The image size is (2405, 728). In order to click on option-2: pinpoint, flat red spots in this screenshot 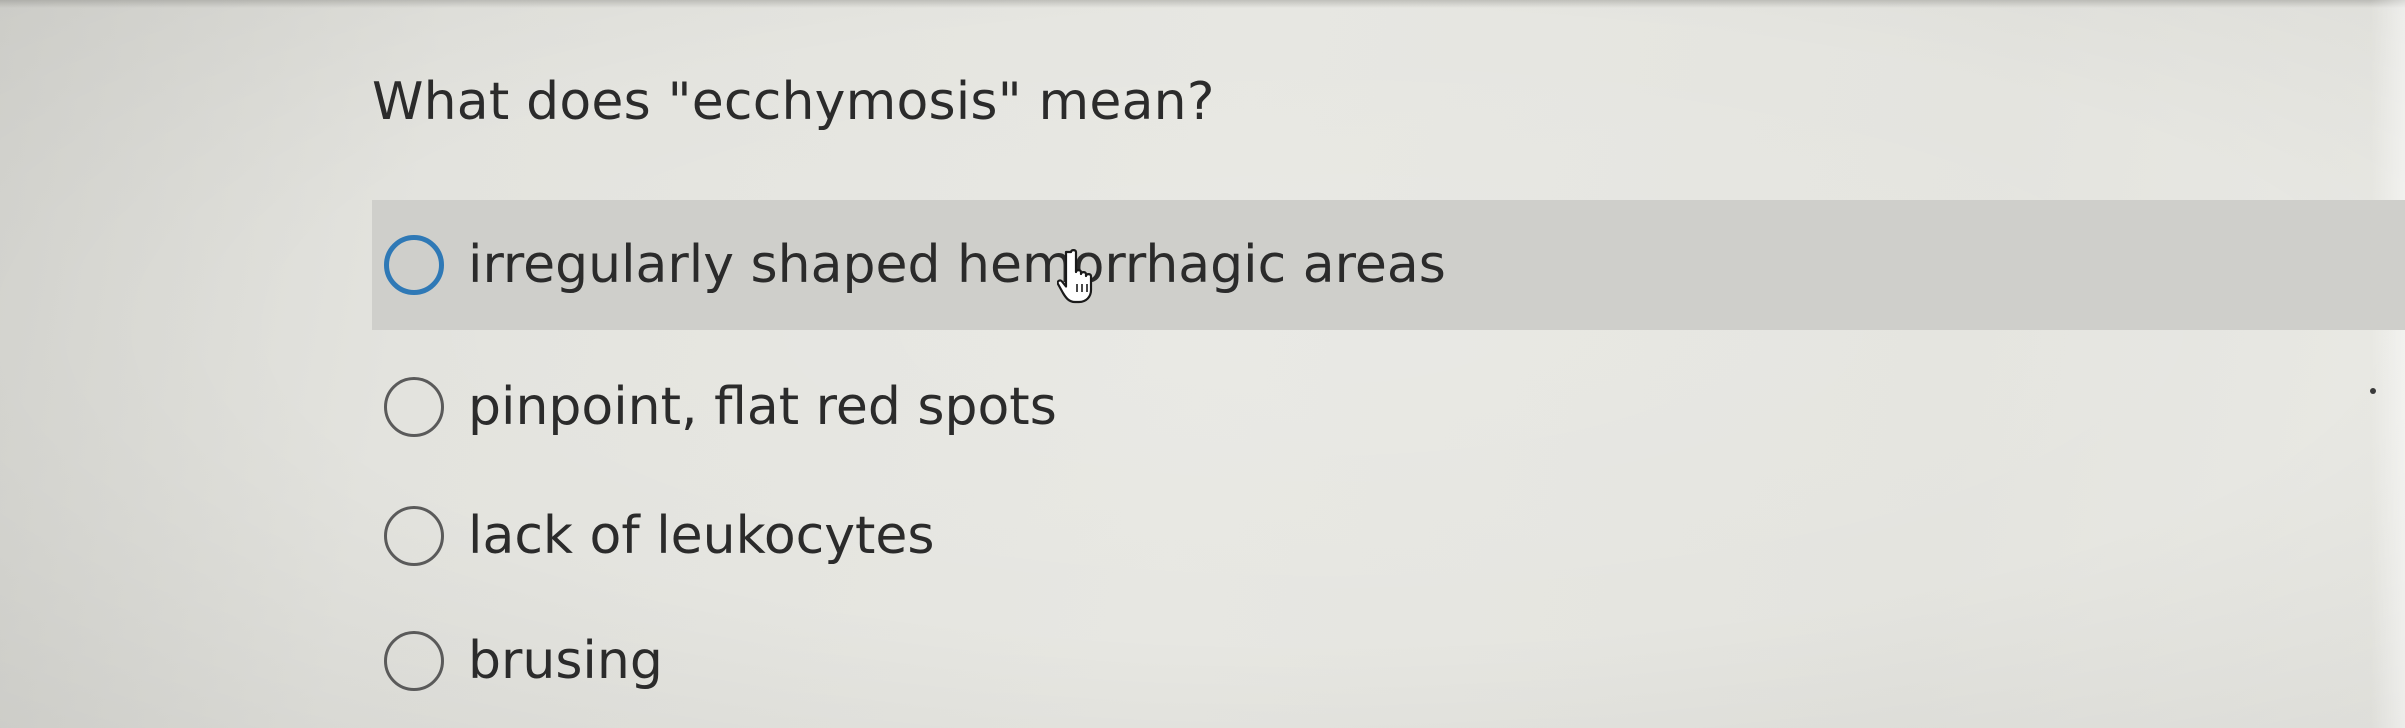, I will do `click(714, 407)`.